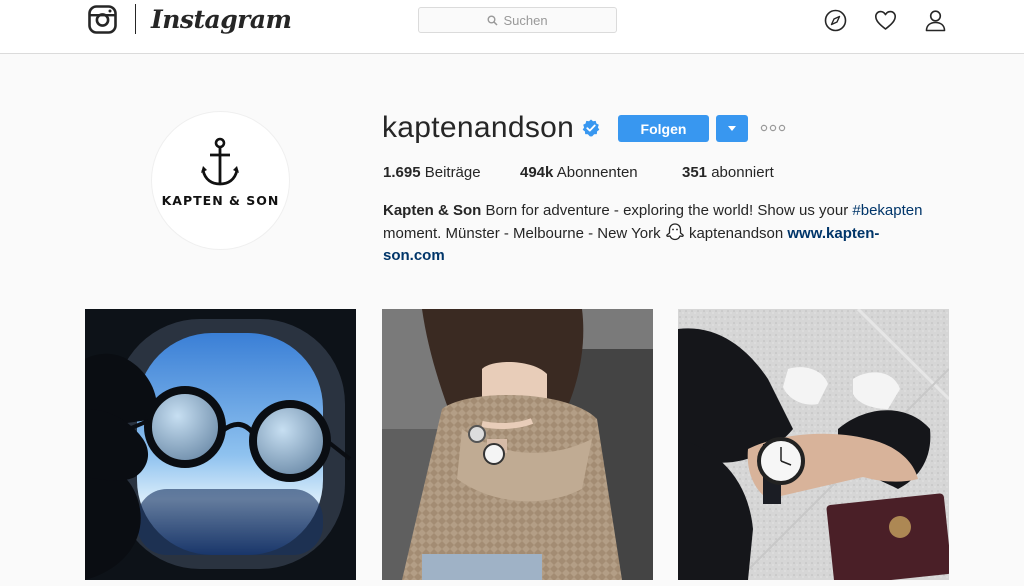 The width and height of the screenshot is (1024, 586). I want to click on logo-divider, so click(135, 19).